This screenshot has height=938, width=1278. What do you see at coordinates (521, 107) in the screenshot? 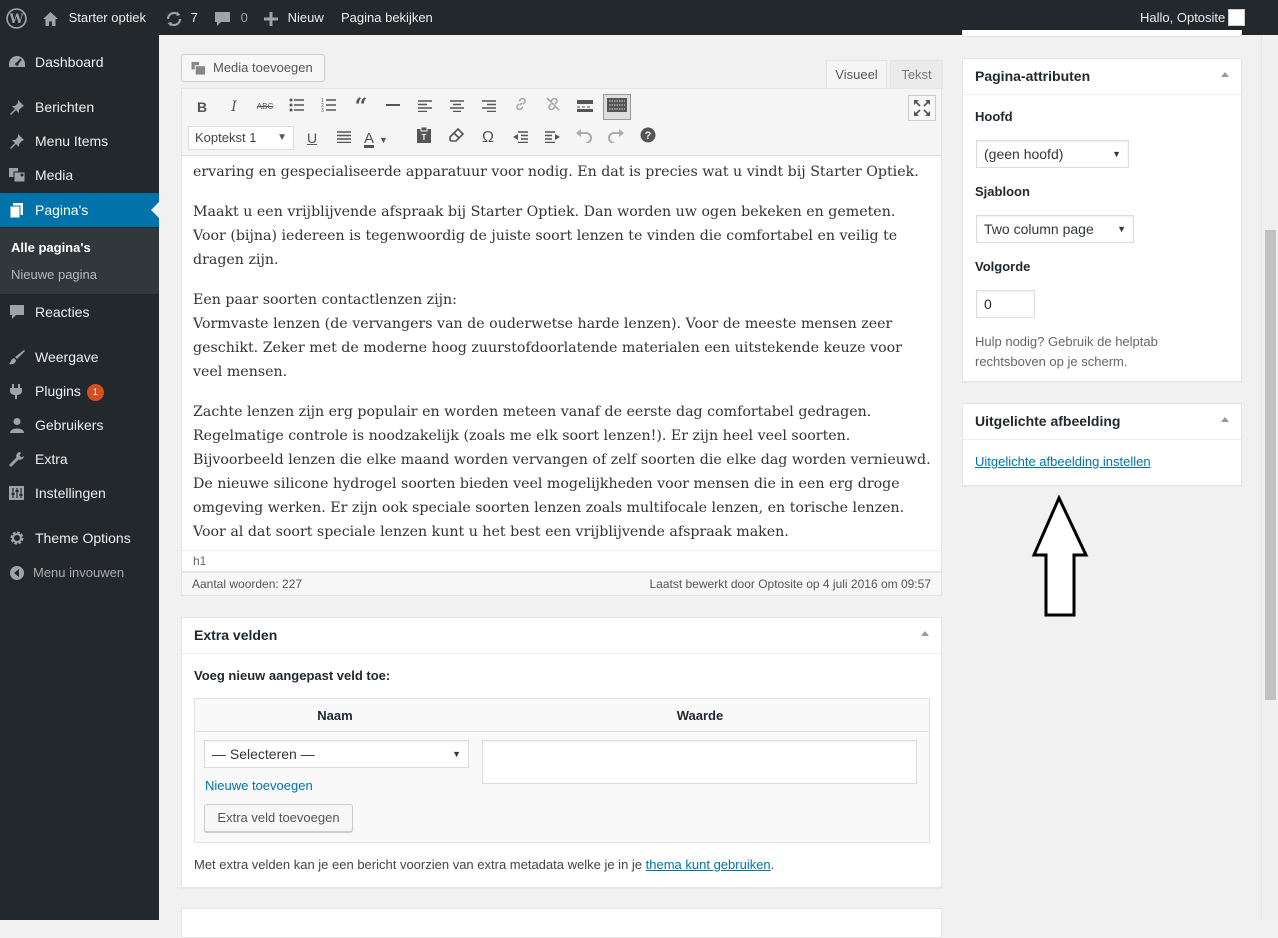
I see `insert-link-icon` at bounding box center [521, 107].